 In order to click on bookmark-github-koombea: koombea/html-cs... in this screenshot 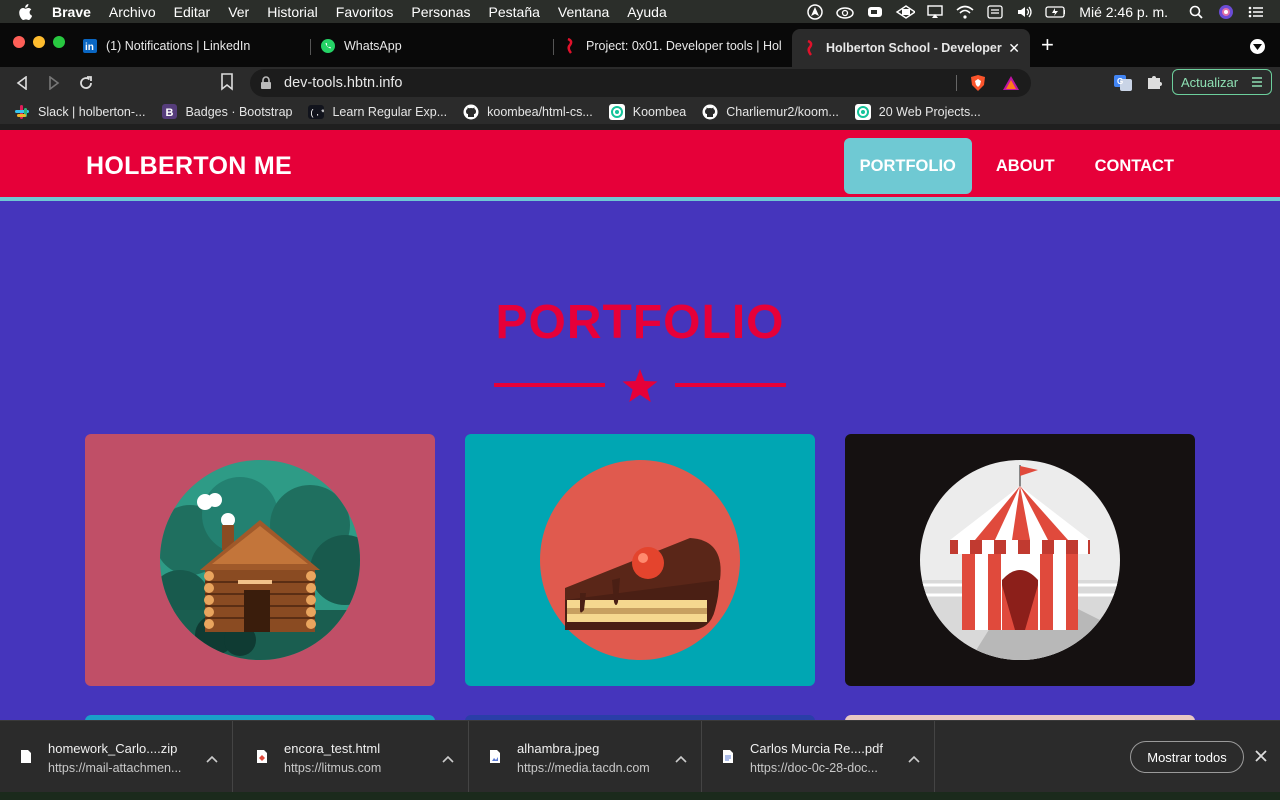, I will do `click(528, 112)`.